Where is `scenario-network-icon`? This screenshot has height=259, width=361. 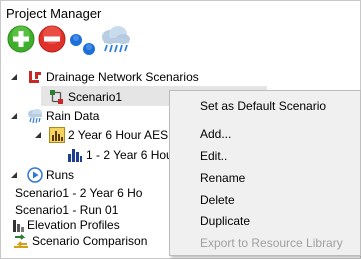 scenario-network-icon is located at coordinates (56, 97).